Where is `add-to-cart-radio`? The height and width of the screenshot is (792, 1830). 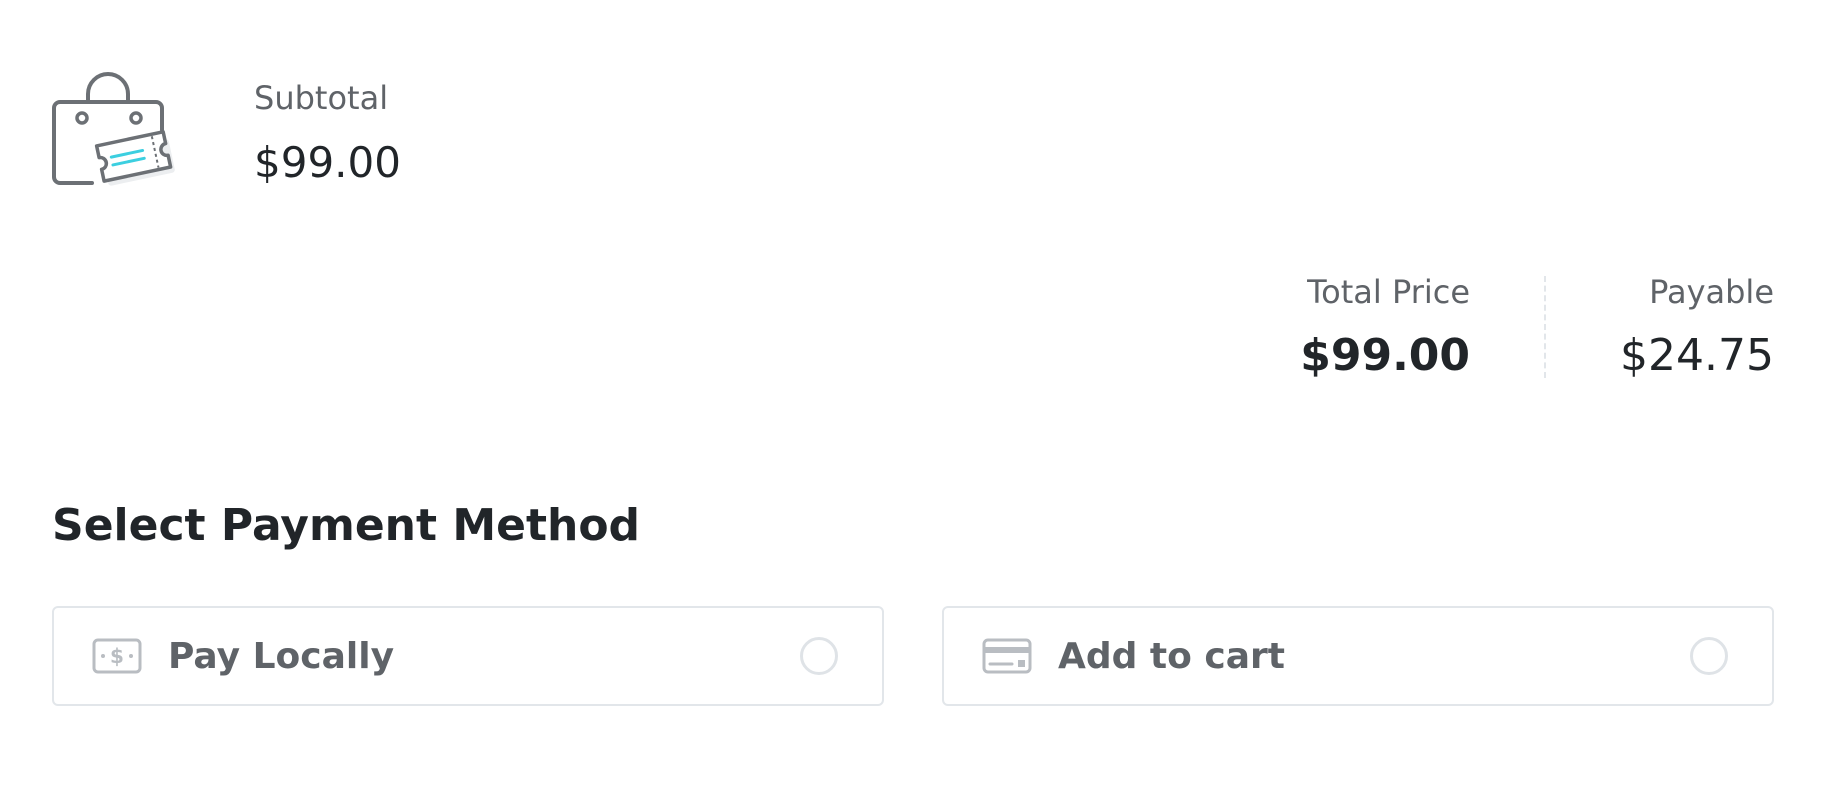
add-to-cart-radio is located at coordinates (1709, 656).